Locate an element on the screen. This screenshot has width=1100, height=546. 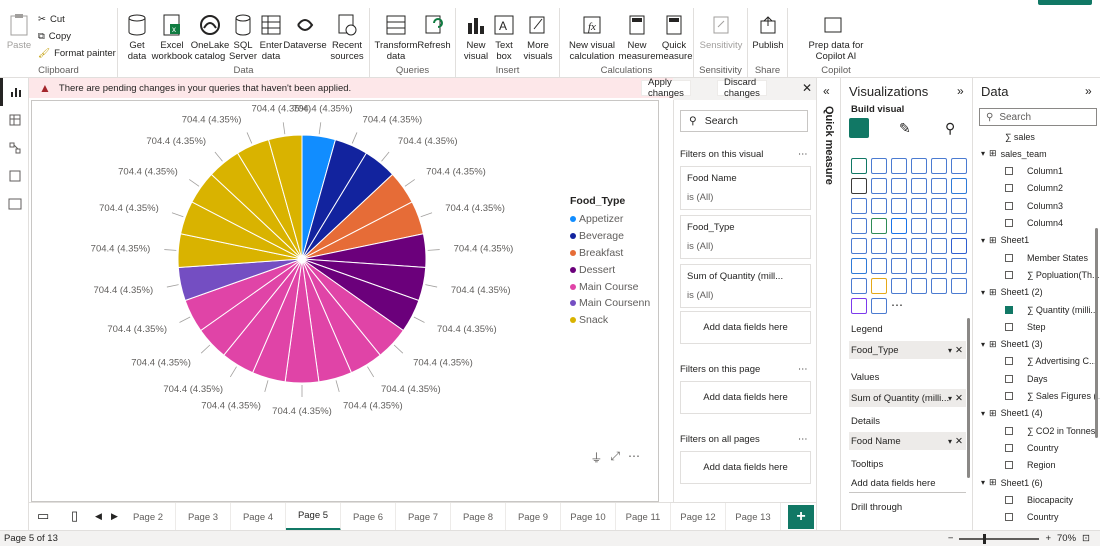
text-box-button: A Text box is located at coordinates (504, 37).